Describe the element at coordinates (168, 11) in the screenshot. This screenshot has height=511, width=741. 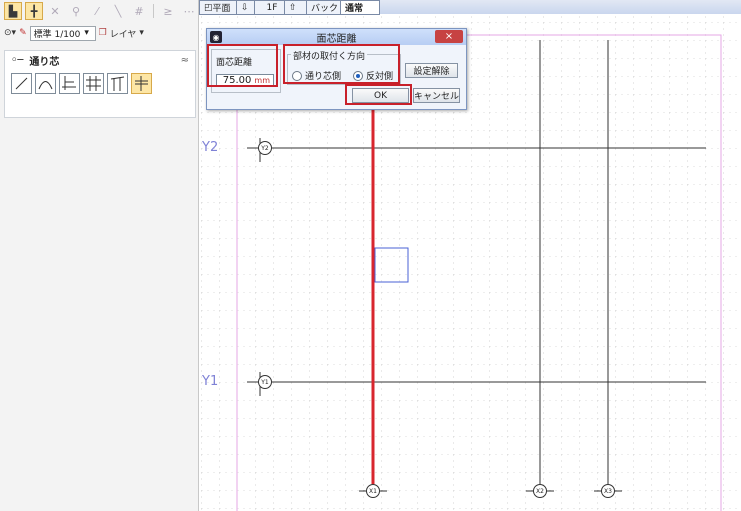
I see `arrow-icon: ≥` at that location.